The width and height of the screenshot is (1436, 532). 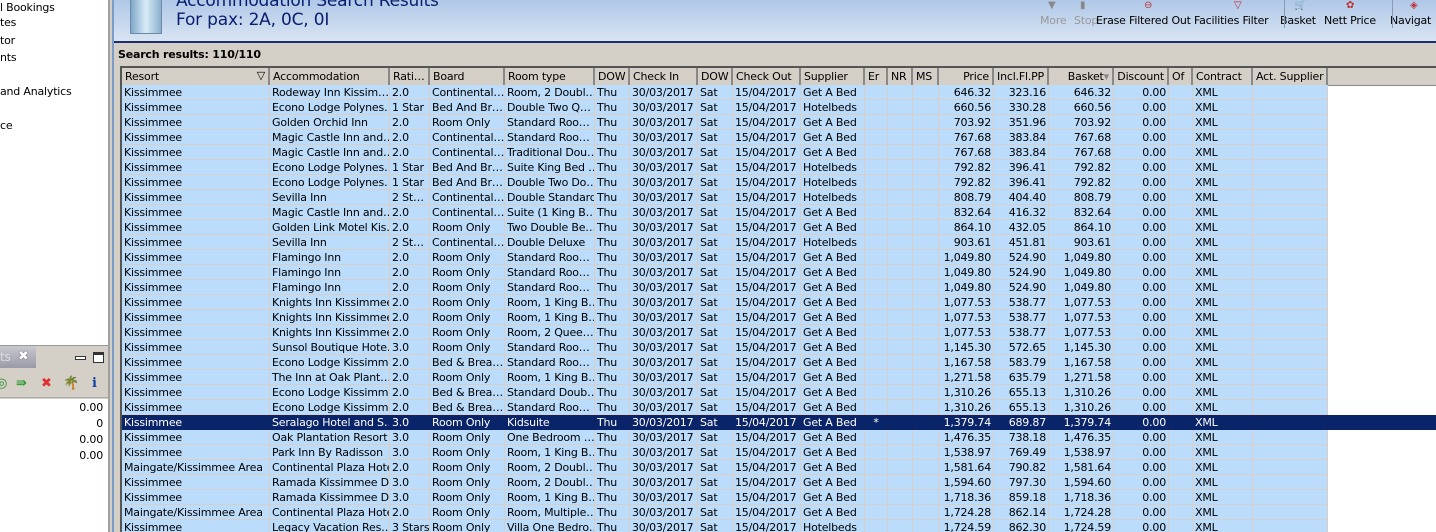 What do you see at coordinates (1021, 77) in the screenshot?
I see `column-header-incl-fl-pp: Incl.Fl.PP` at bounding box center [1021, 77].